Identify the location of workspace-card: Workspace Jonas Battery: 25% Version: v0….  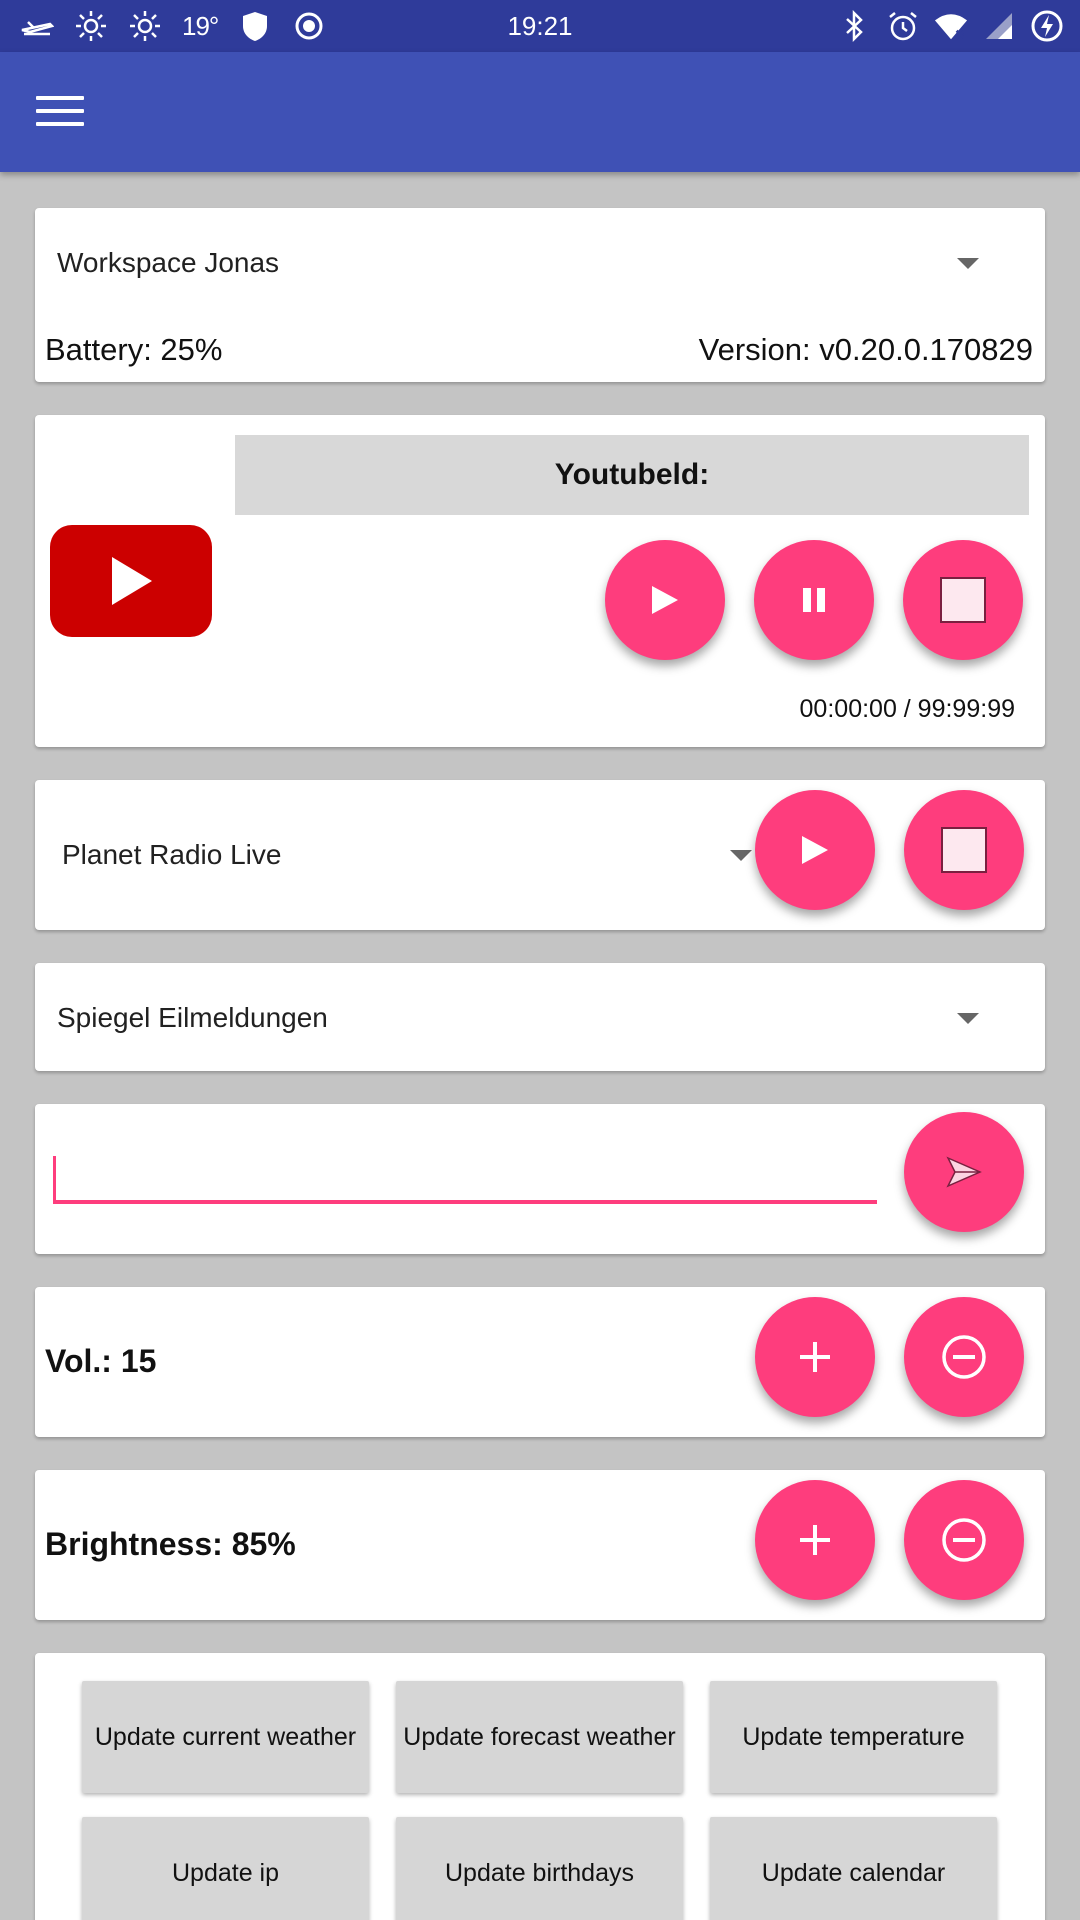
(540, 295).